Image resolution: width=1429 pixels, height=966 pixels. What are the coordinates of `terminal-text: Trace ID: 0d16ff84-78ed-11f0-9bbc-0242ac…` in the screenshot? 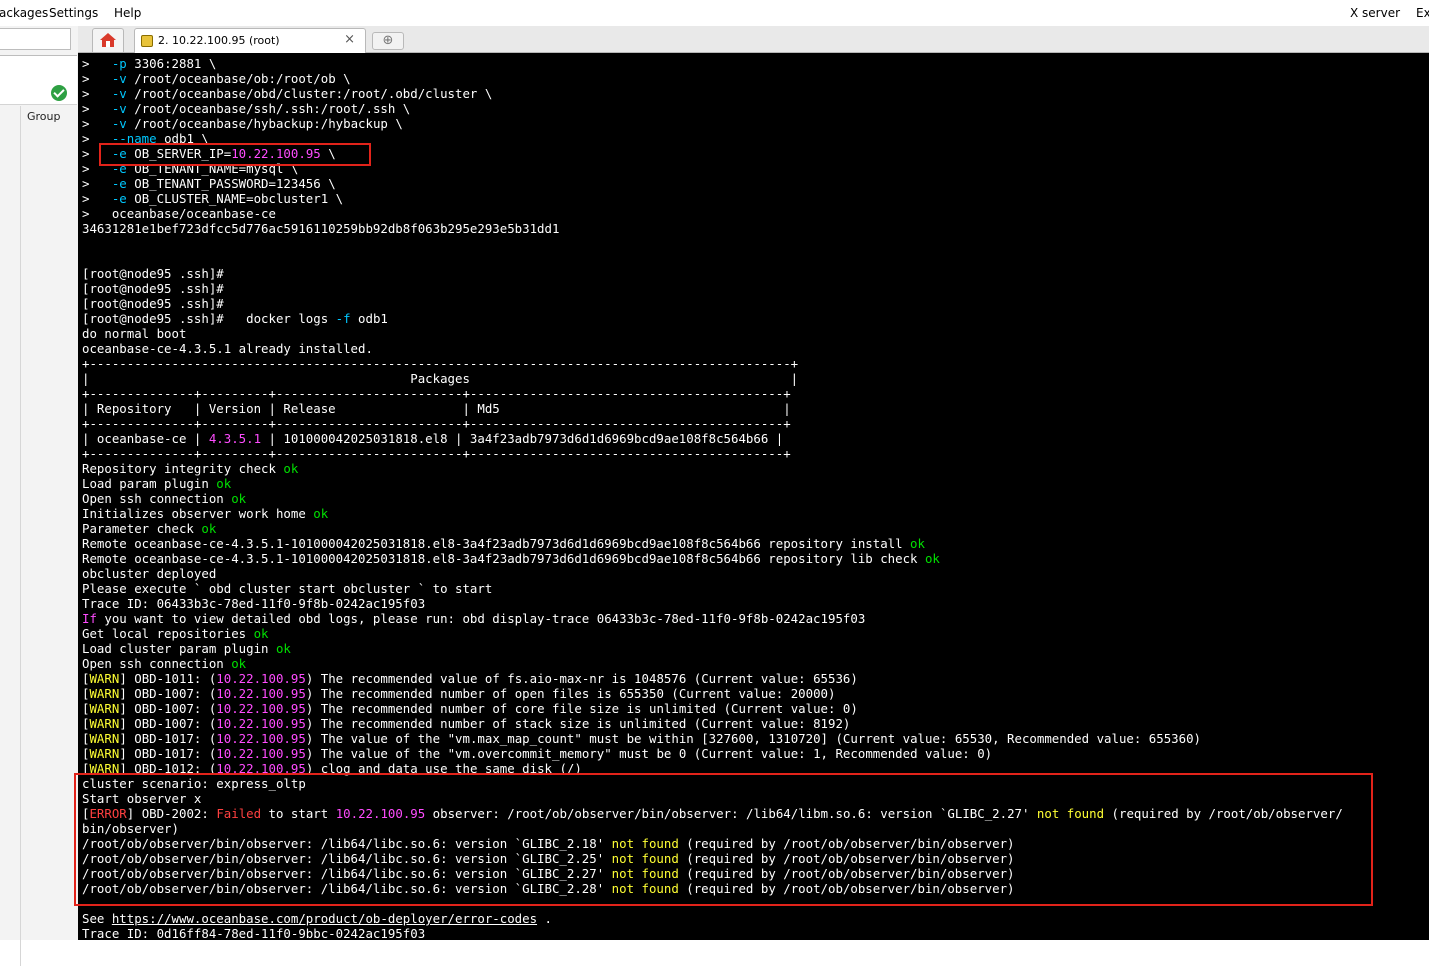 It's located at (254, 933).